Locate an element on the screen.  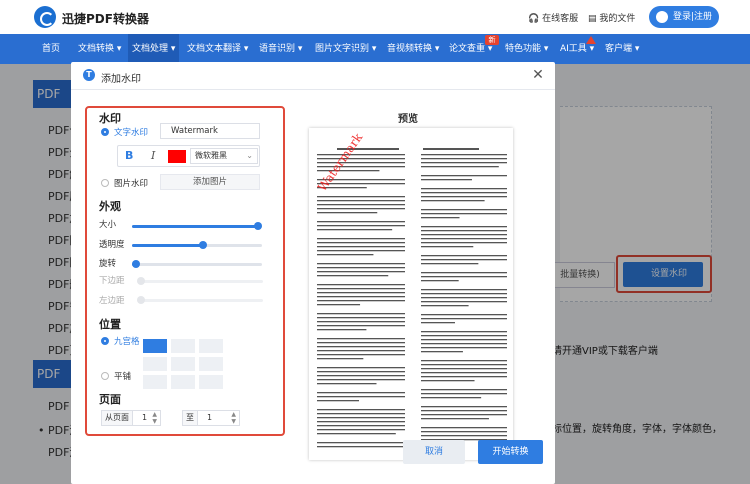
opacity-slider-fill is located at coordinates (167, 245).